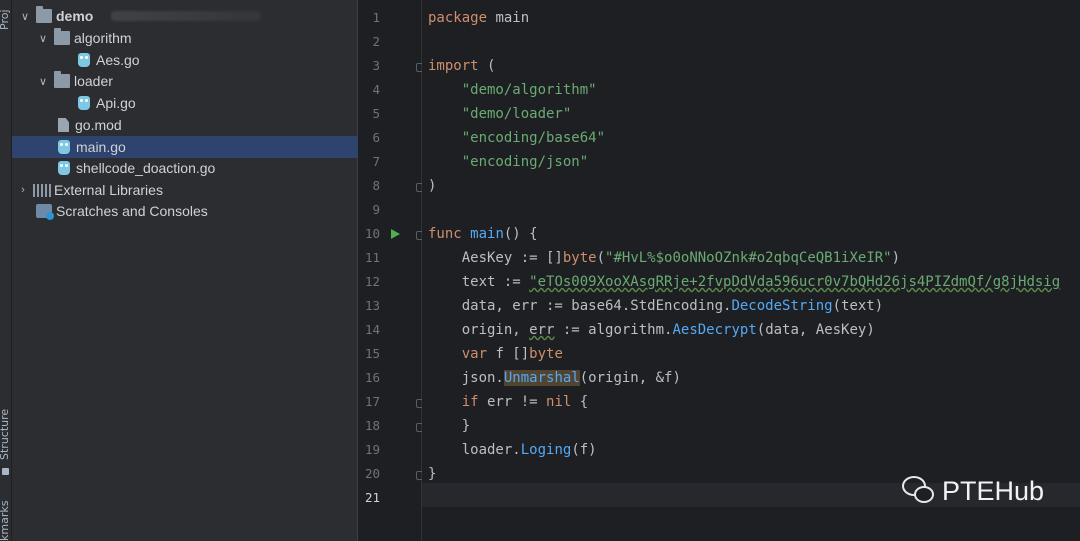 This screenshot has width=1080, height=541. I want to click on line-number: 5, so click(376, 113).